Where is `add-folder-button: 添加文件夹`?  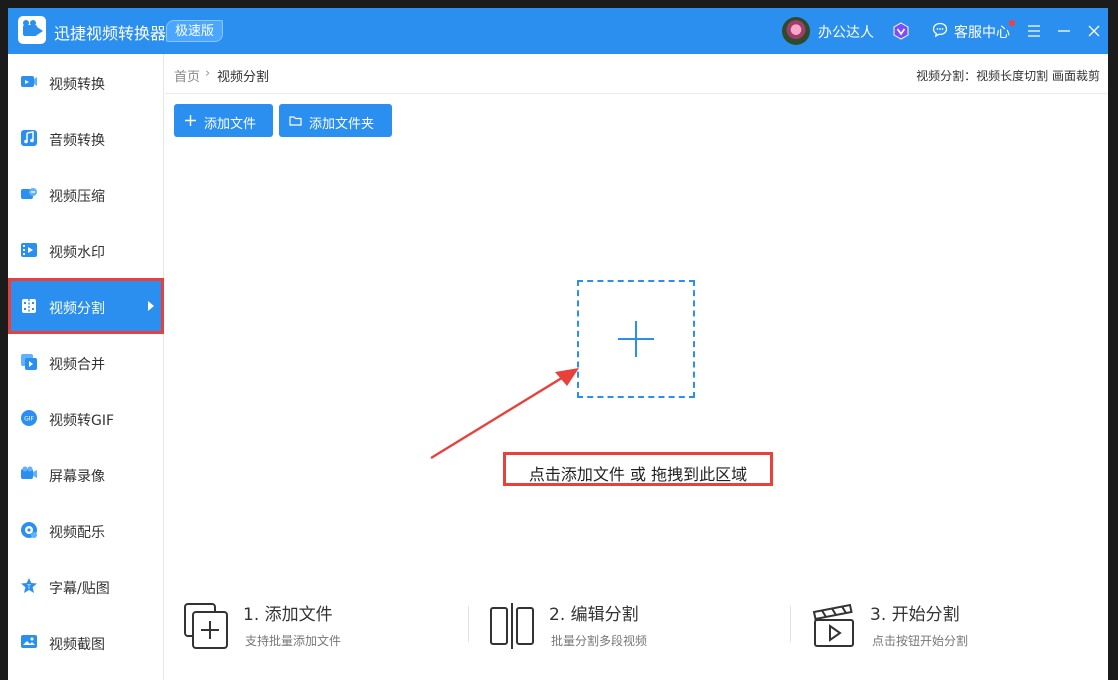 add-folder-button: 添加文件夹 is located at coordinates (335, 120).